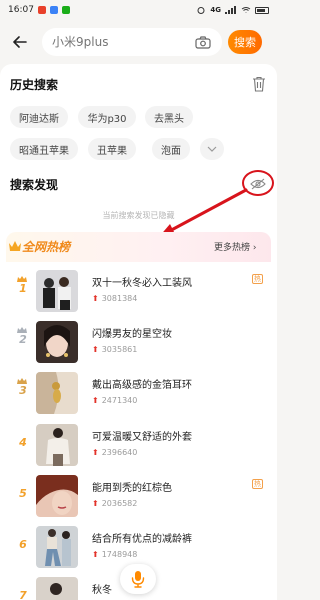 This screenshot has height=600, width=320. Describe the element at coordinates (119, 503) in the screenshot. I see `item-count-value: 2036582` at that location.